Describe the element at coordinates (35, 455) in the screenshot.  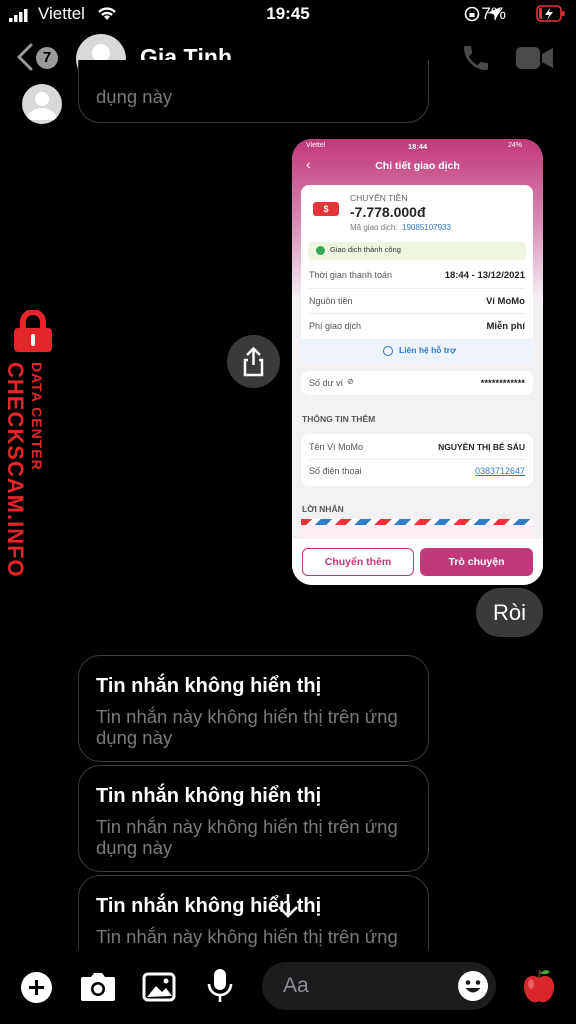
I see `checkscam-watermark: DATA CENTER CHECKSCAM.INFO` at that location.